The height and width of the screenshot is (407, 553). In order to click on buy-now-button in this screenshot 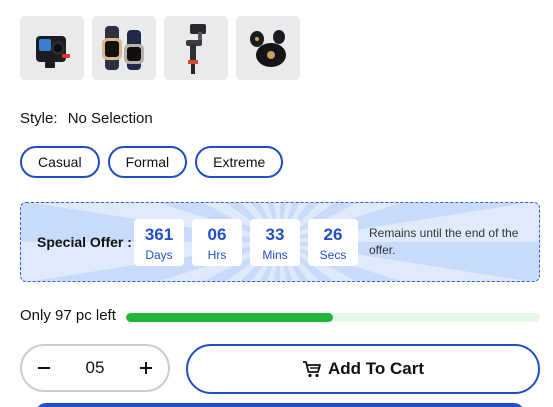, I will do `click(280, 405)`.